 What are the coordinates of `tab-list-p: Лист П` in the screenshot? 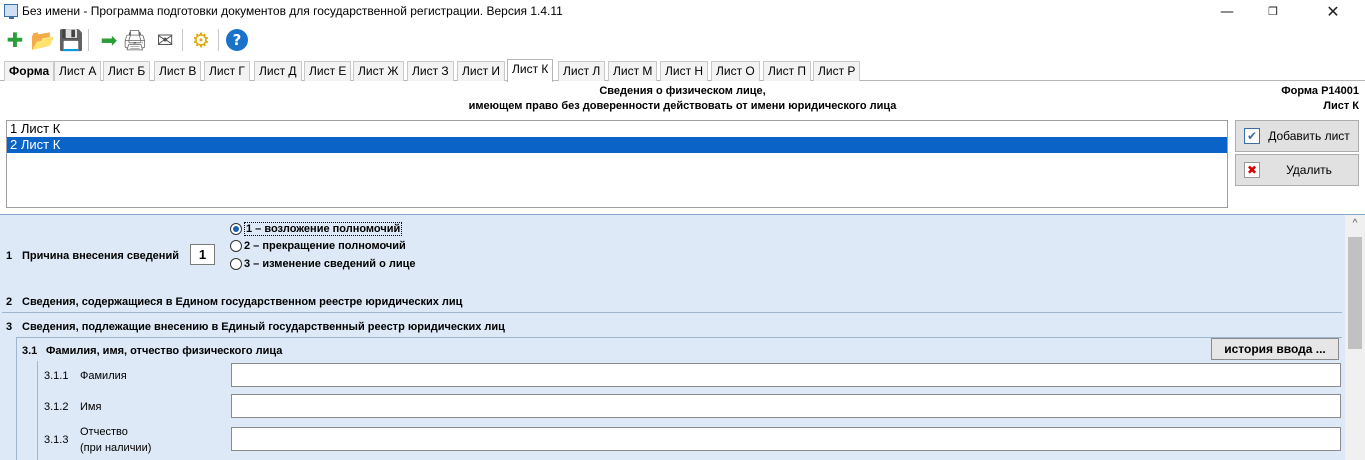 It's located at (787, 71).